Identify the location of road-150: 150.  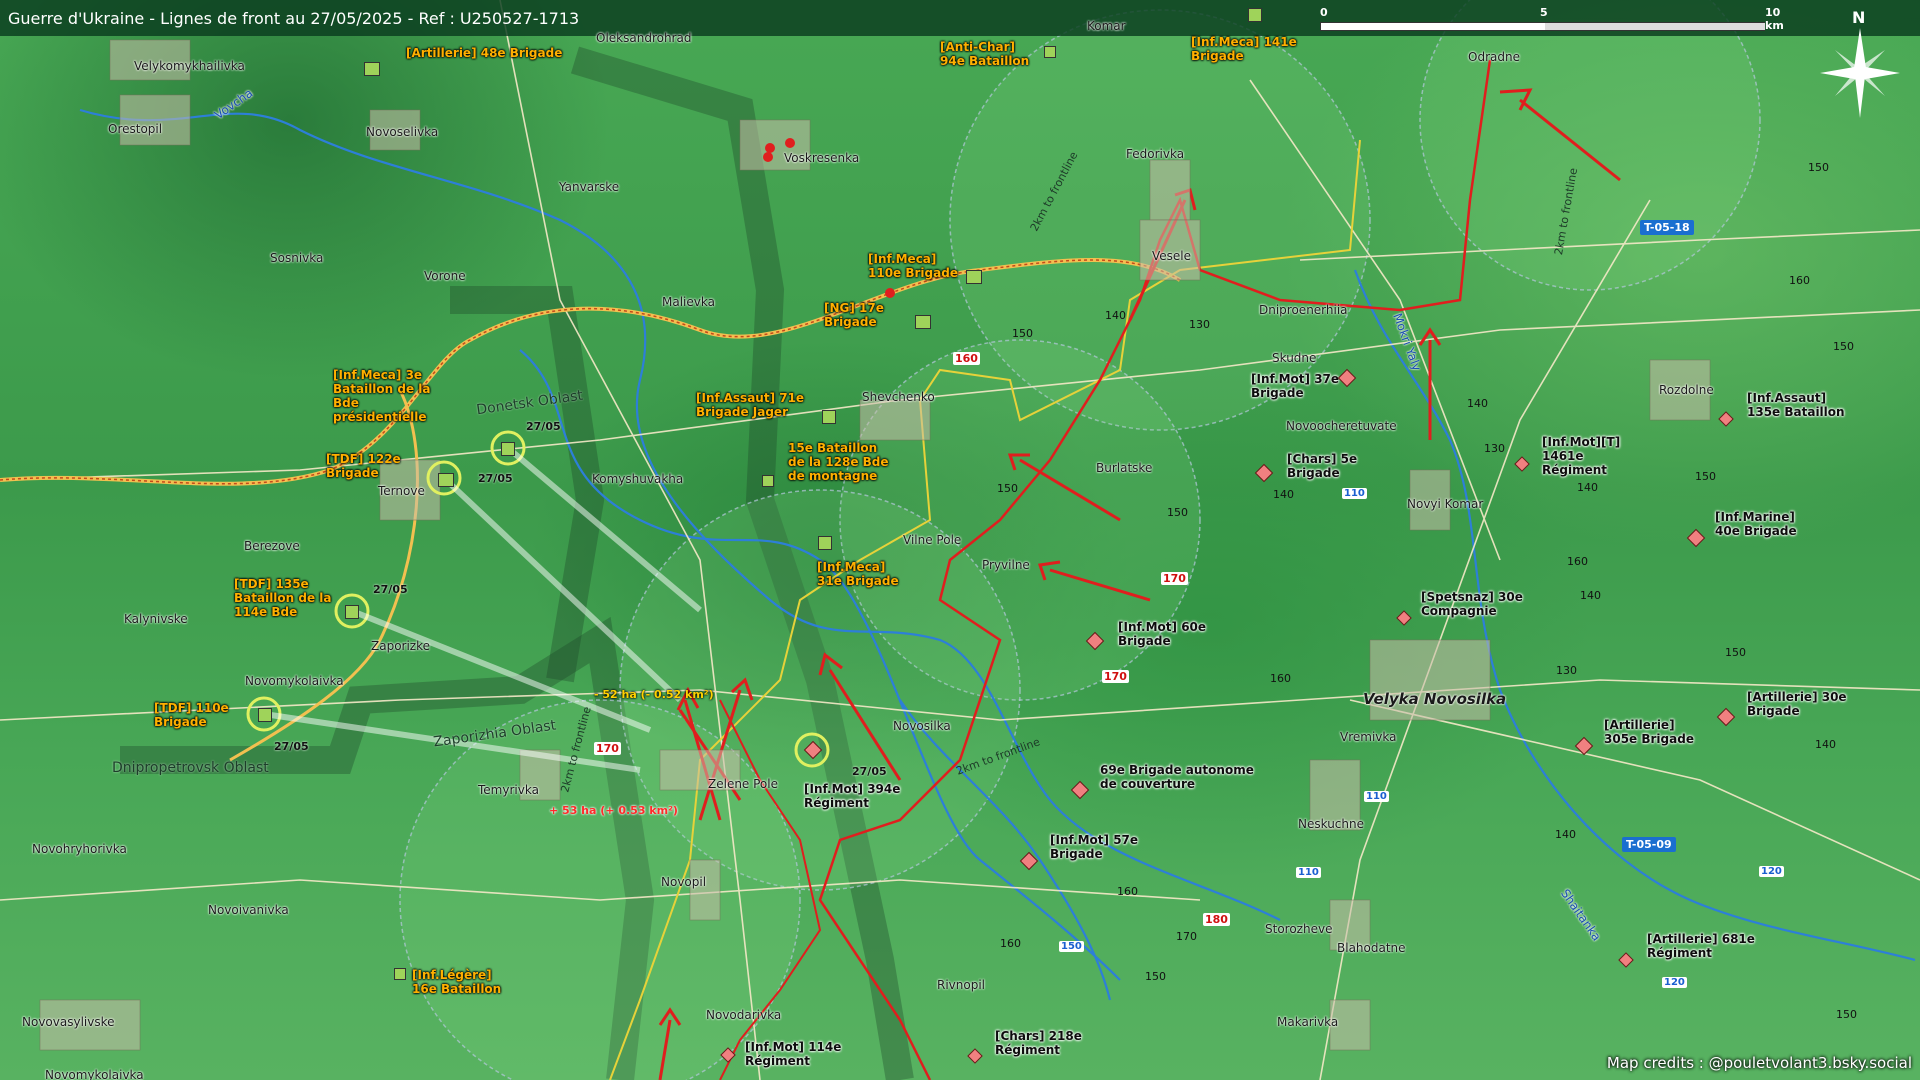
(1071, 946).